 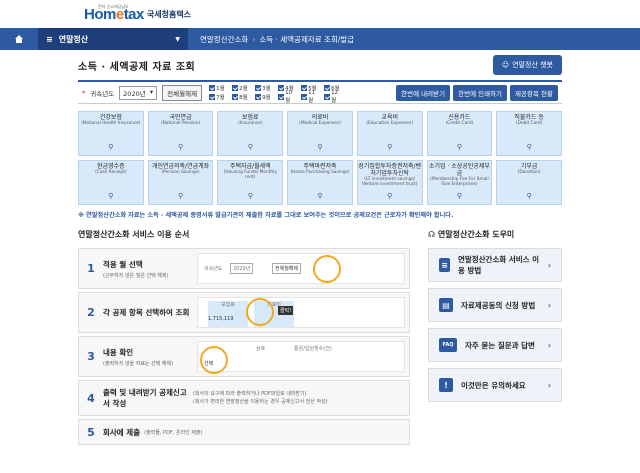 I want to click on steps-title: 연말정산간소화 서비스 이용 순서, so click(x=134, y=234).